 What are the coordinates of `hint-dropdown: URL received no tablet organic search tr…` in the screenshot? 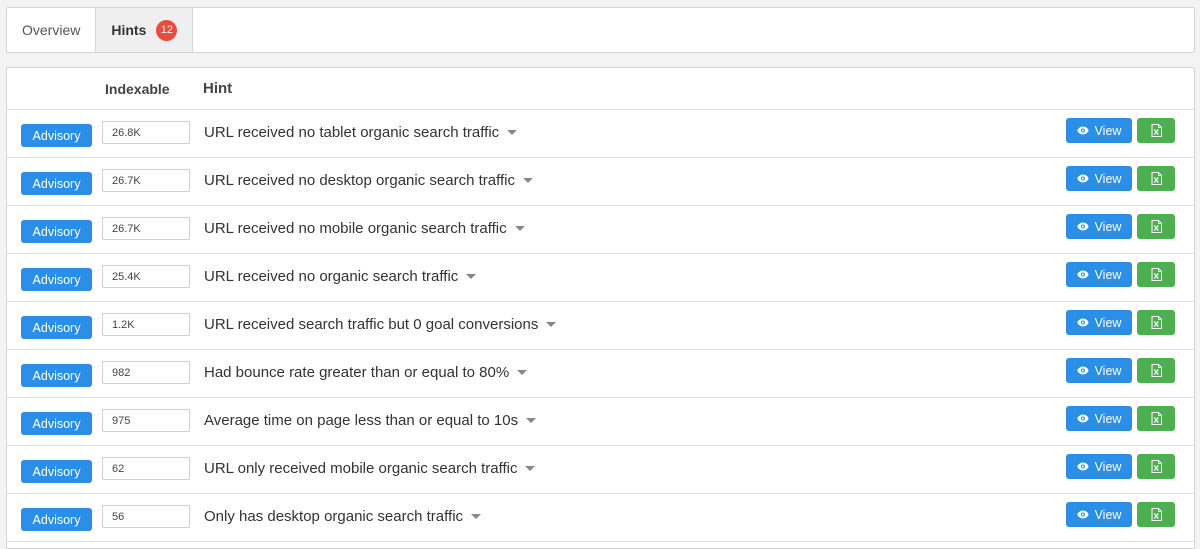 It's located at (361, 132).